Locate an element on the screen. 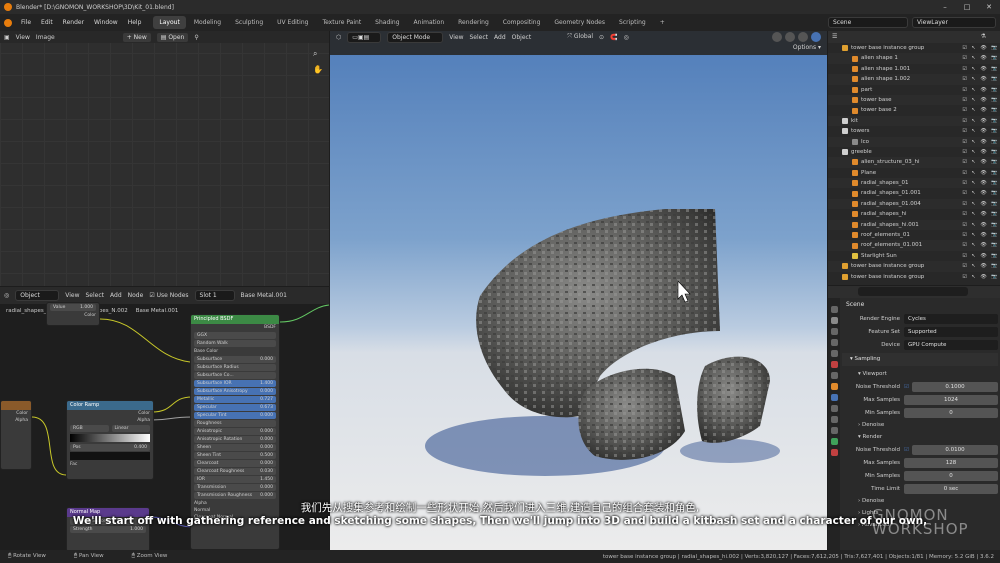 The height and width of the screenshot is (563, 1000). viewport-view-menu: View is located at coordinates (456, 37).